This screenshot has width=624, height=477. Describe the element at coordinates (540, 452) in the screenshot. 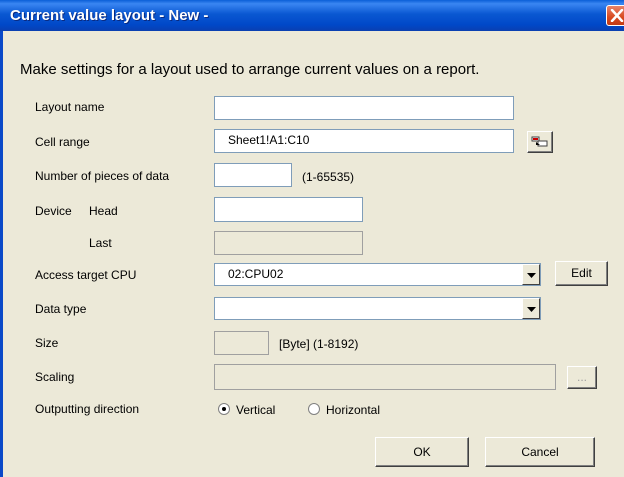

I see `cancel-button: Cancel` at that location.